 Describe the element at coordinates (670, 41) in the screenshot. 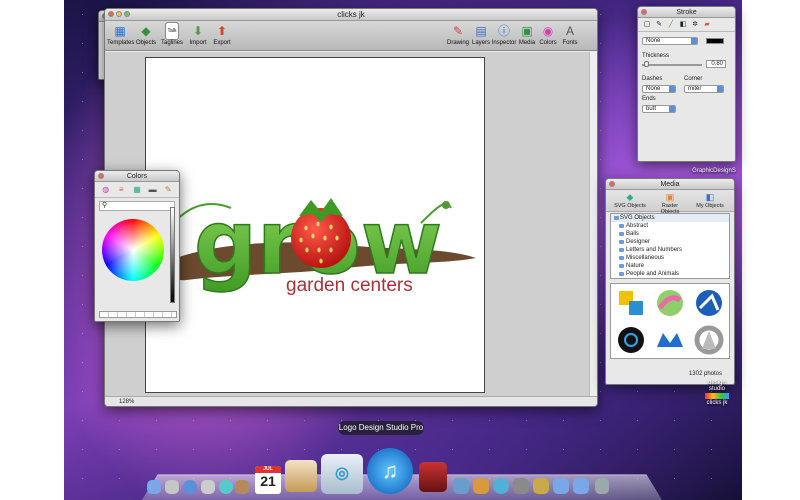

I see `stroke-style-select: None` at that location.